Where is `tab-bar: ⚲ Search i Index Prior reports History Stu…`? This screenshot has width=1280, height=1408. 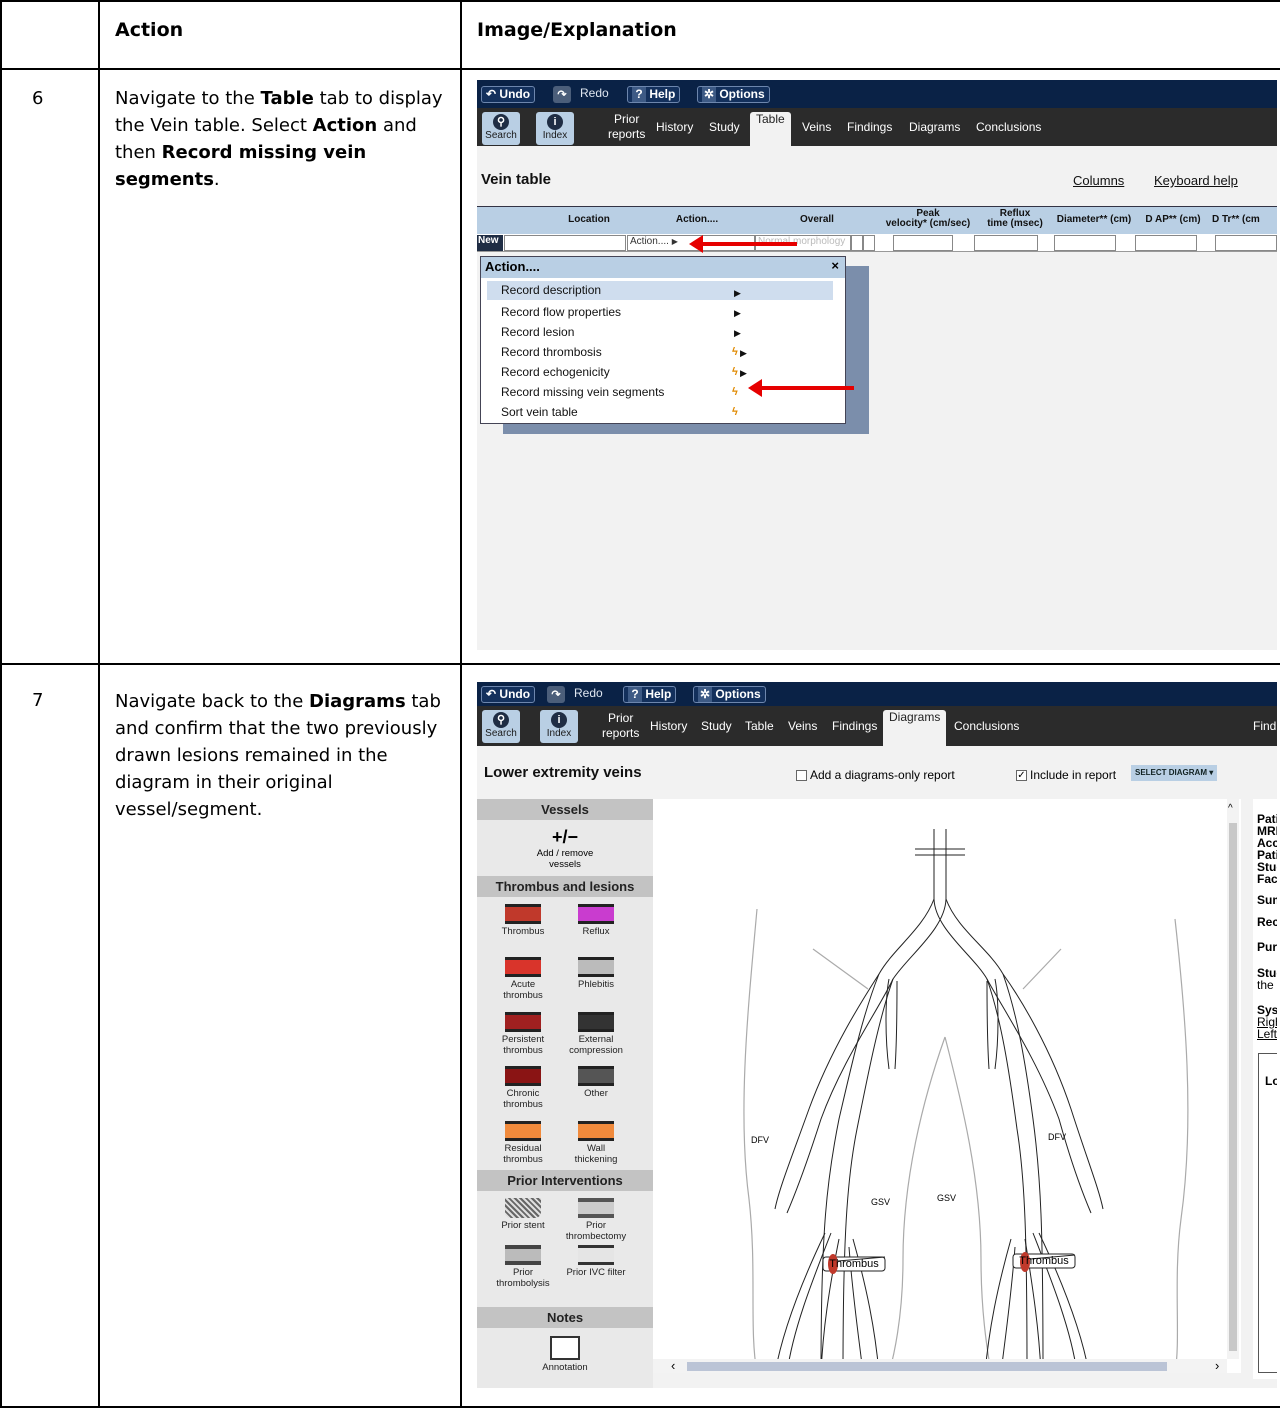
tab-bar: ⚲ Search i Index Prior reports History Stu… is located at coordinates (877, 127).